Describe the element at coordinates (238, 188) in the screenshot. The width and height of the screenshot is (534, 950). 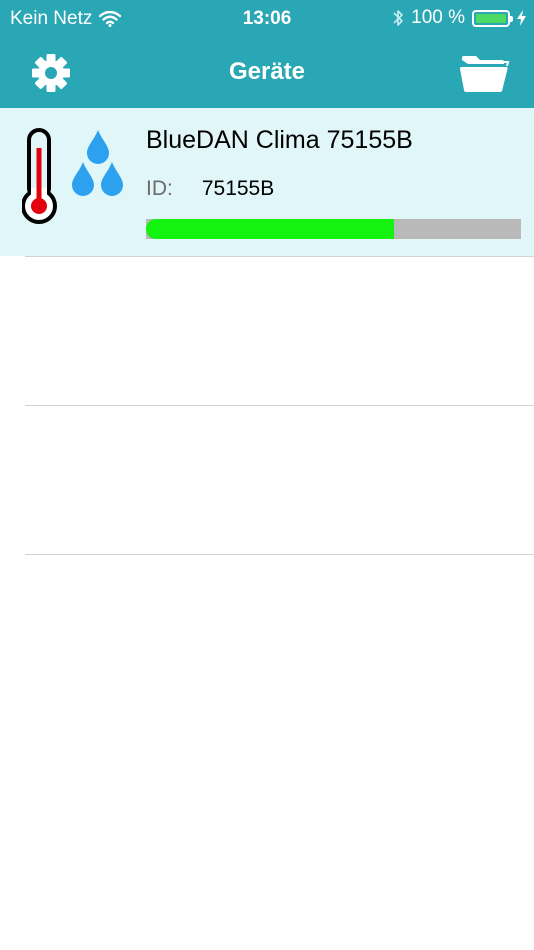
I see `device-id-value: 75155B` at that location.